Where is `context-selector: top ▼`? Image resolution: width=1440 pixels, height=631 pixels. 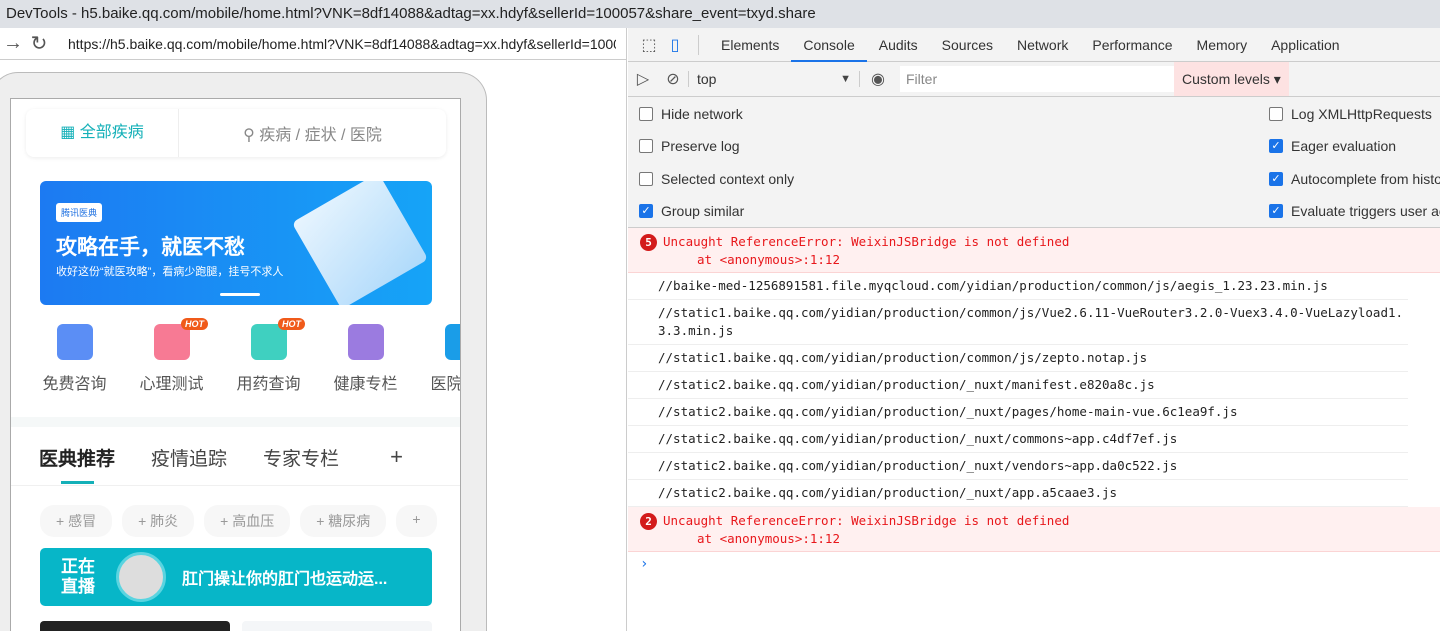
context-selector: top ▼ is located at coordinates (774, 79).